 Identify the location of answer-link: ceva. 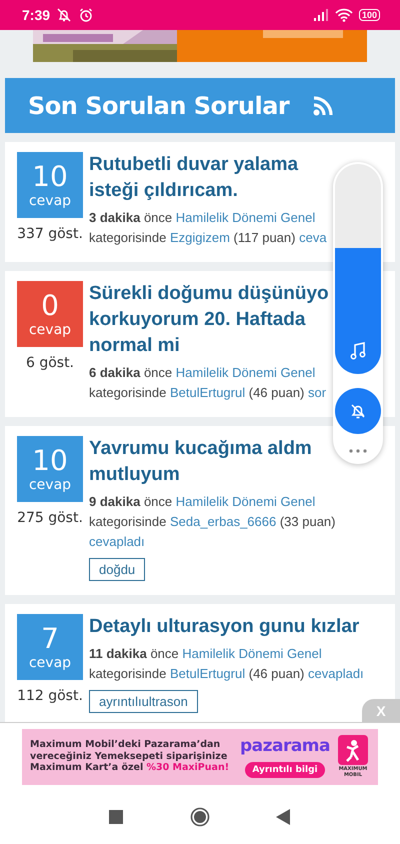
(313, 237).